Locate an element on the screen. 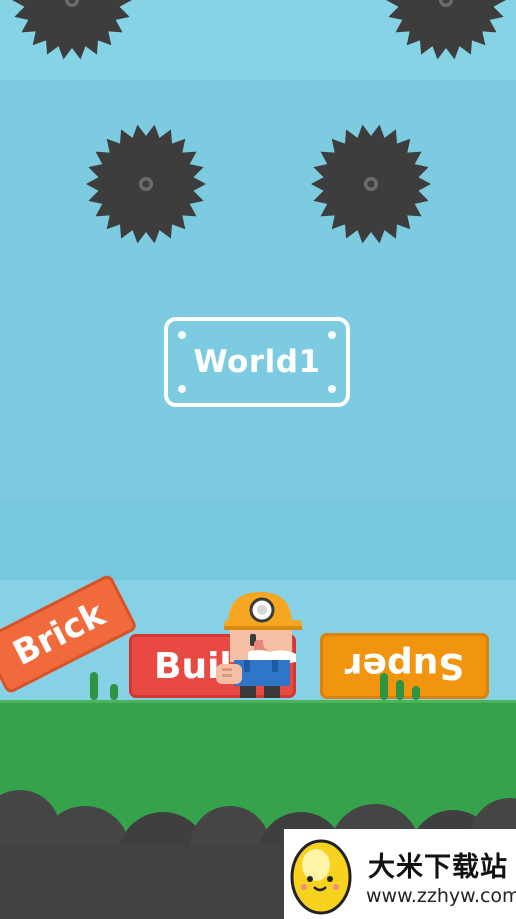 This screenshot has height=919, width=516. egg-mascot-icon is located at coordinates (321, 877).